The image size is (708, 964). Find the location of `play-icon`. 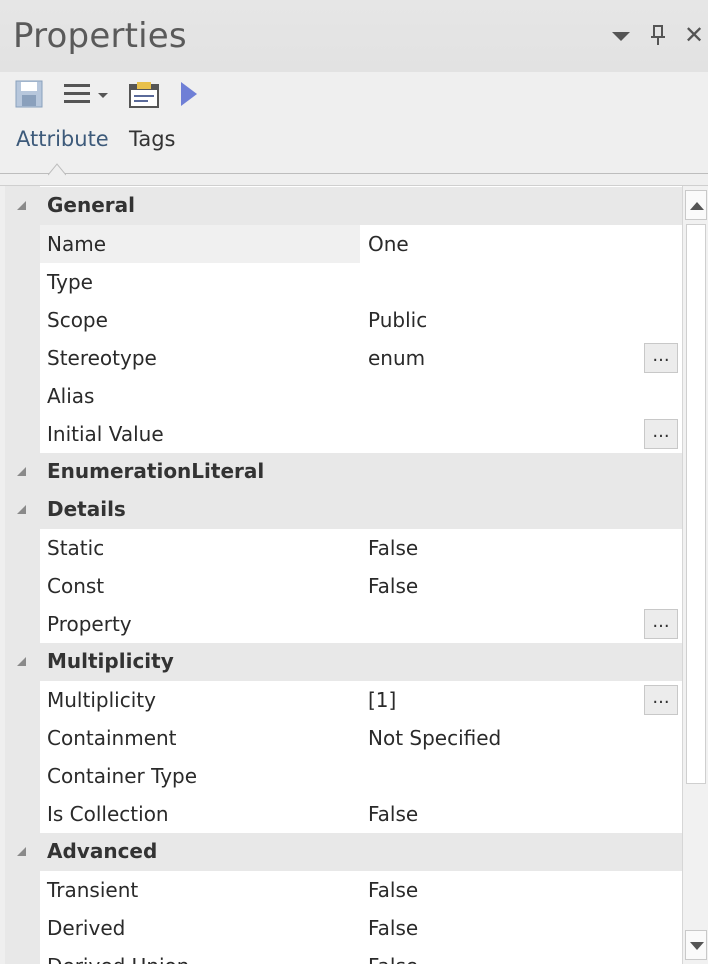

play-icon is located at coordinates (189, 94).